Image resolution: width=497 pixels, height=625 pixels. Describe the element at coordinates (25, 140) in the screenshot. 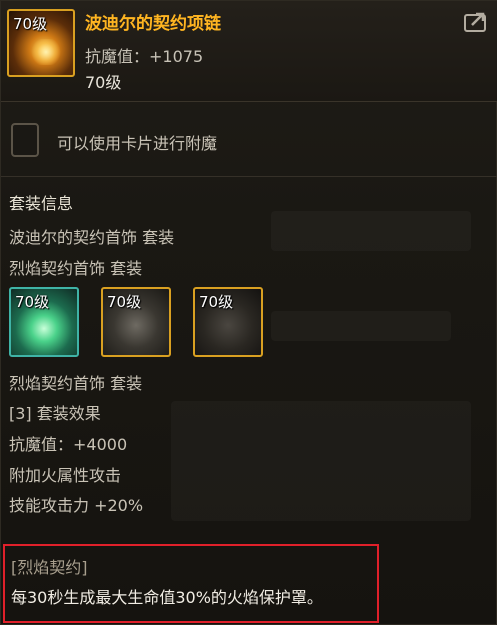

I see `enchant-card-slot` at that location.